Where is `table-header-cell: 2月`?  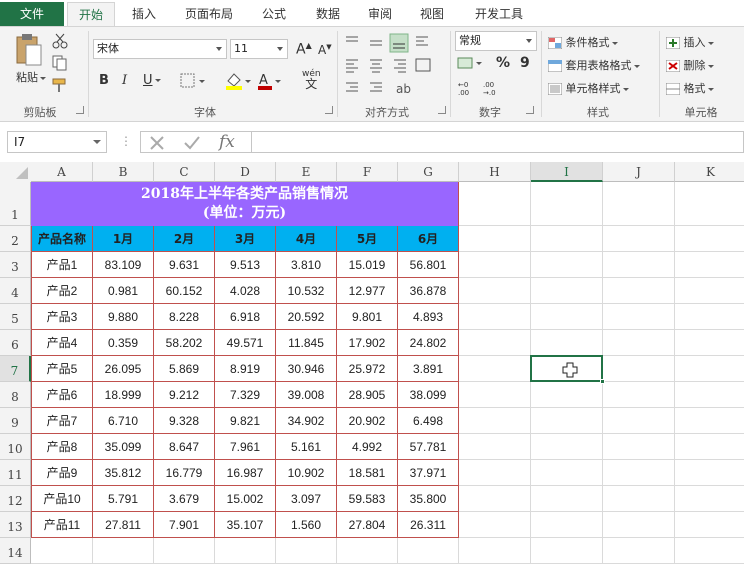 table-header-cell: 2月 is located at coordinates (184, 239).